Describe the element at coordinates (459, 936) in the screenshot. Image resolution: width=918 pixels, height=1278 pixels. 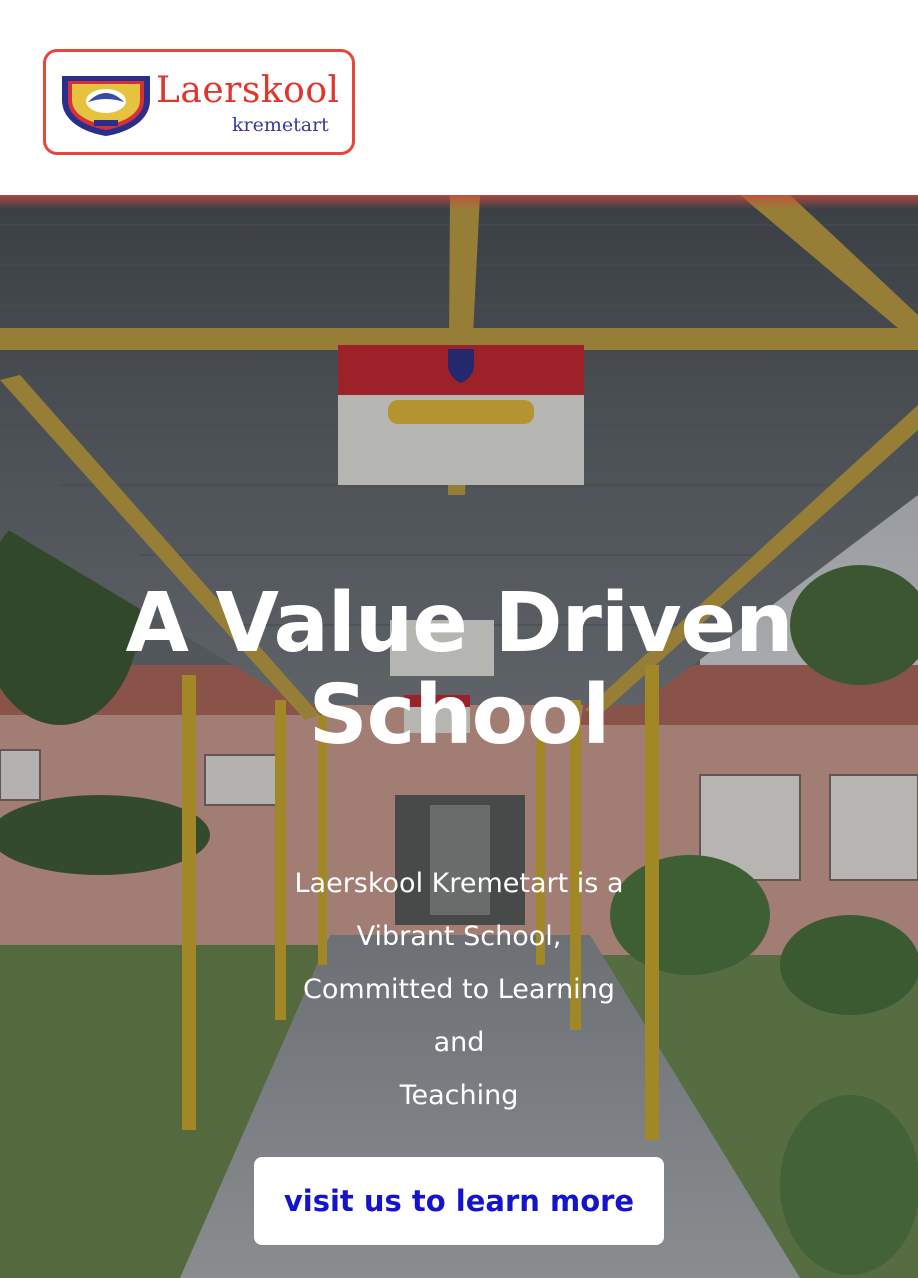
I see `description-line: Vibrant School,` at that location.